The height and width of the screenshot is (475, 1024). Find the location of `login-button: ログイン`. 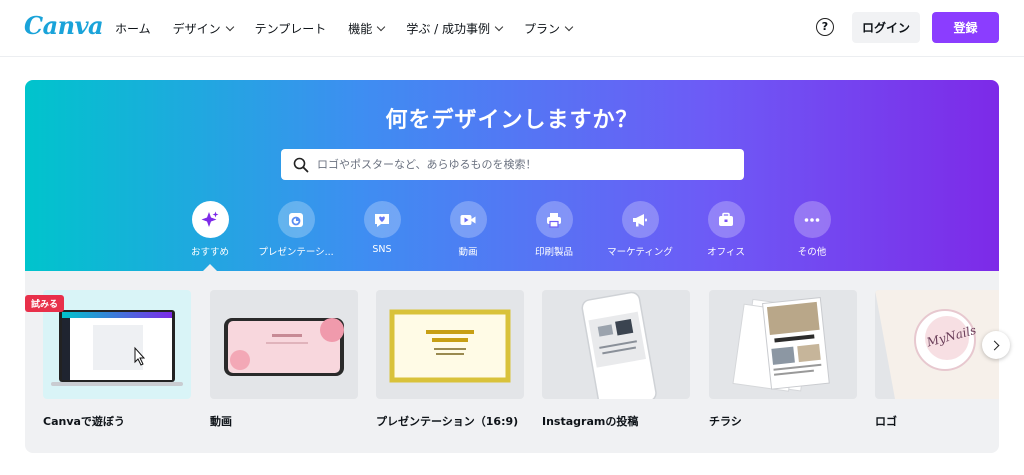

login-button: ログイン is located at coordinates (886, 27).